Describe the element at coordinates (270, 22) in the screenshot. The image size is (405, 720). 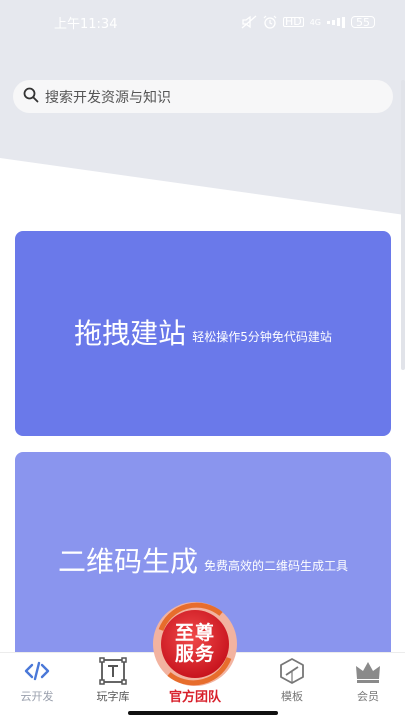
I see `alarm-icon` at that location.